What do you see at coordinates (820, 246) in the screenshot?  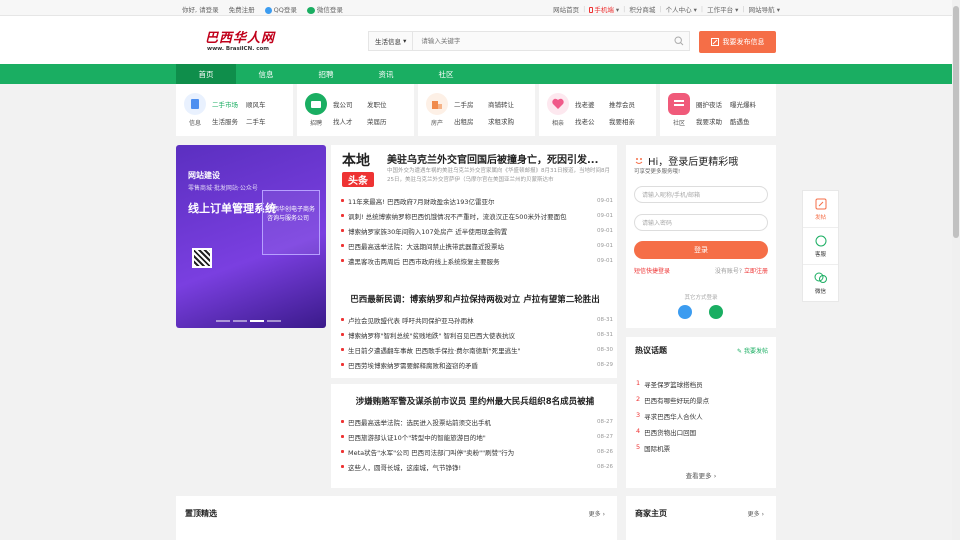 I see `side-service-button: 客服` at bounding box center [820, 246].